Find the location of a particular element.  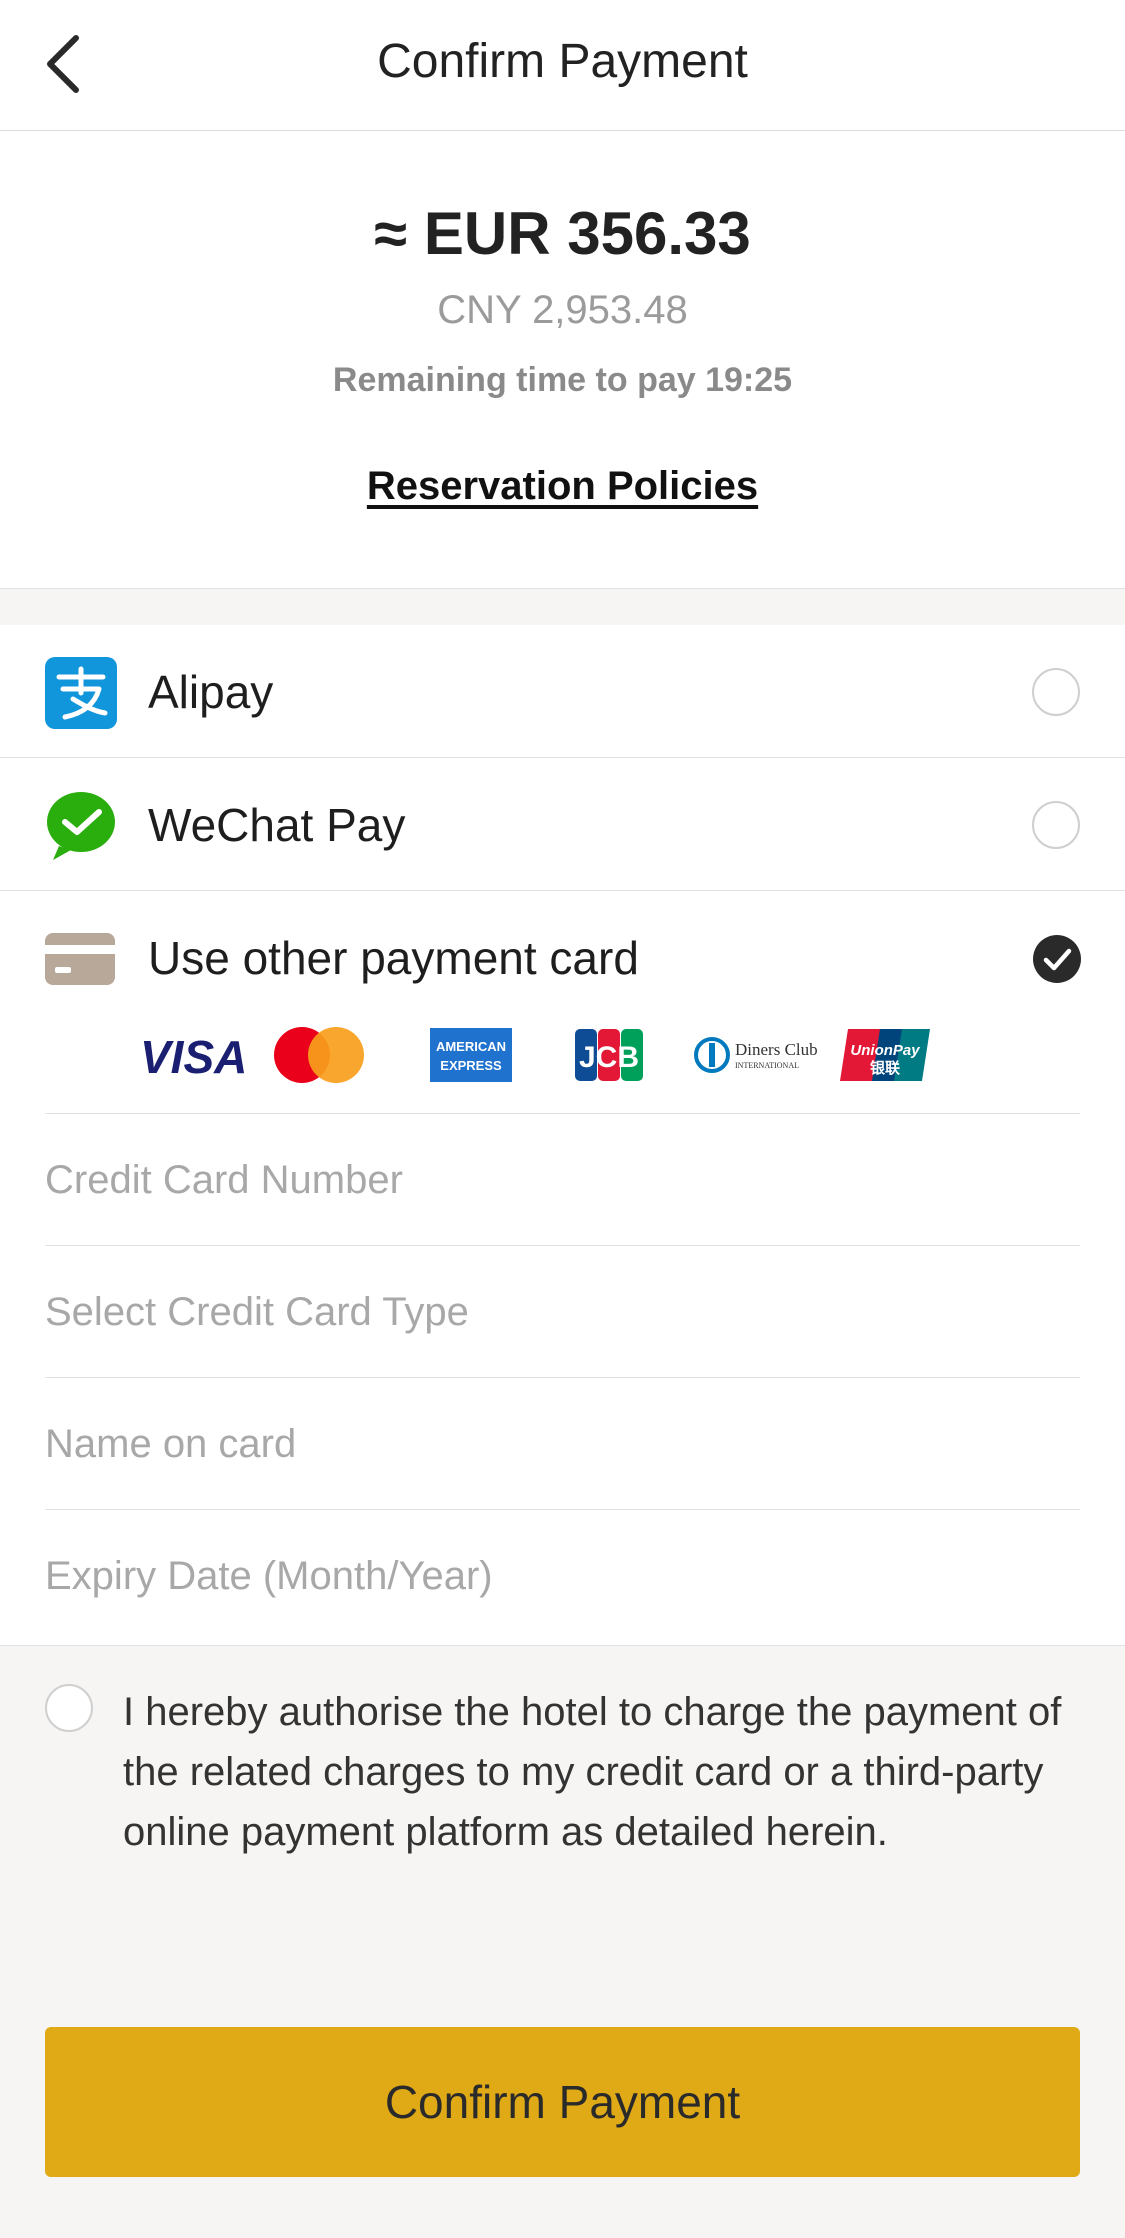

unionpay-logo: UnionPay 银联 is located at coordinates (885, 1055).